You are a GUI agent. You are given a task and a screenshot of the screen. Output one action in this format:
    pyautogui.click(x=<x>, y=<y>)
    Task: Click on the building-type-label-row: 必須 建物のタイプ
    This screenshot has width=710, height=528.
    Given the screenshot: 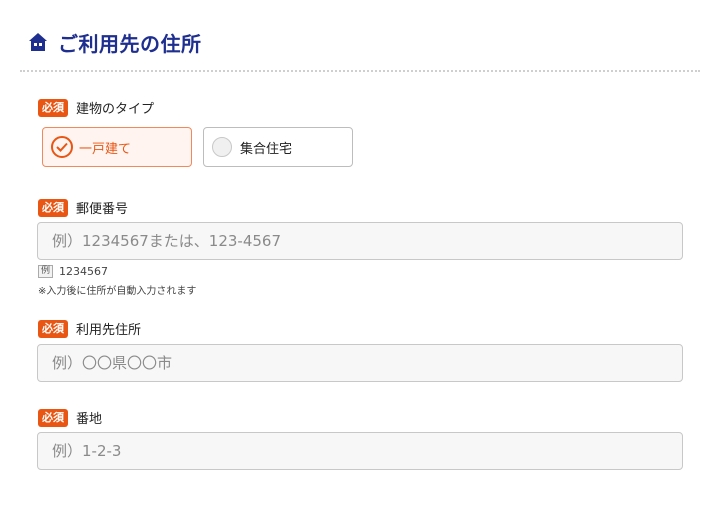 What is the action you would take?
    pyautogui.click(x=96, y=107)
    